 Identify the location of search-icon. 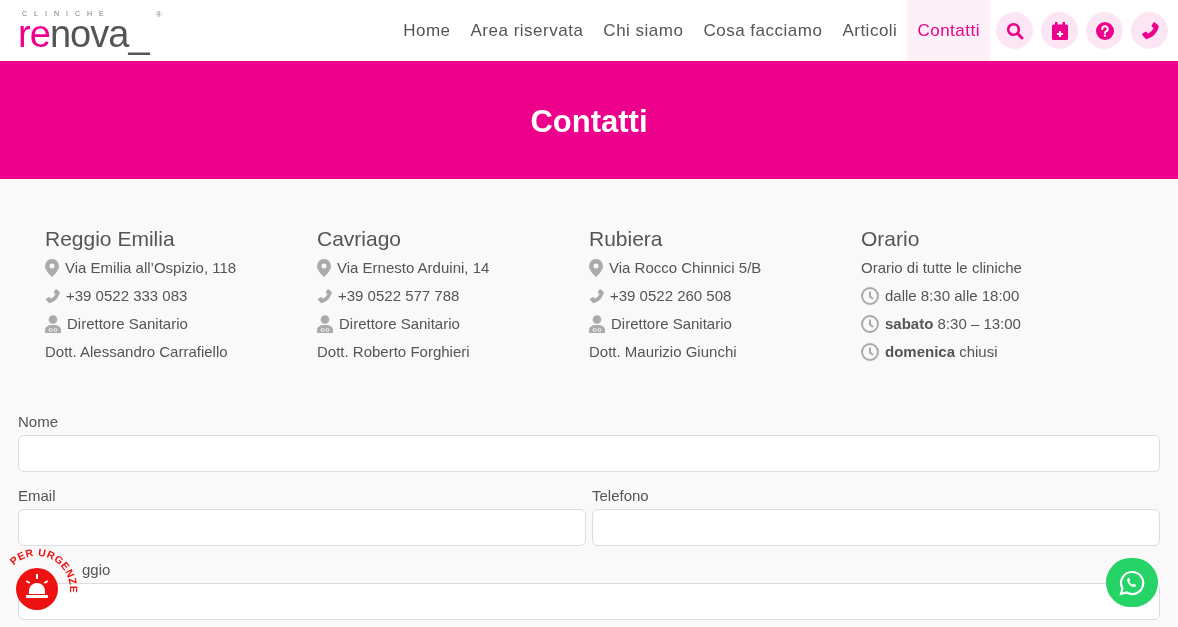
(1014, 30).